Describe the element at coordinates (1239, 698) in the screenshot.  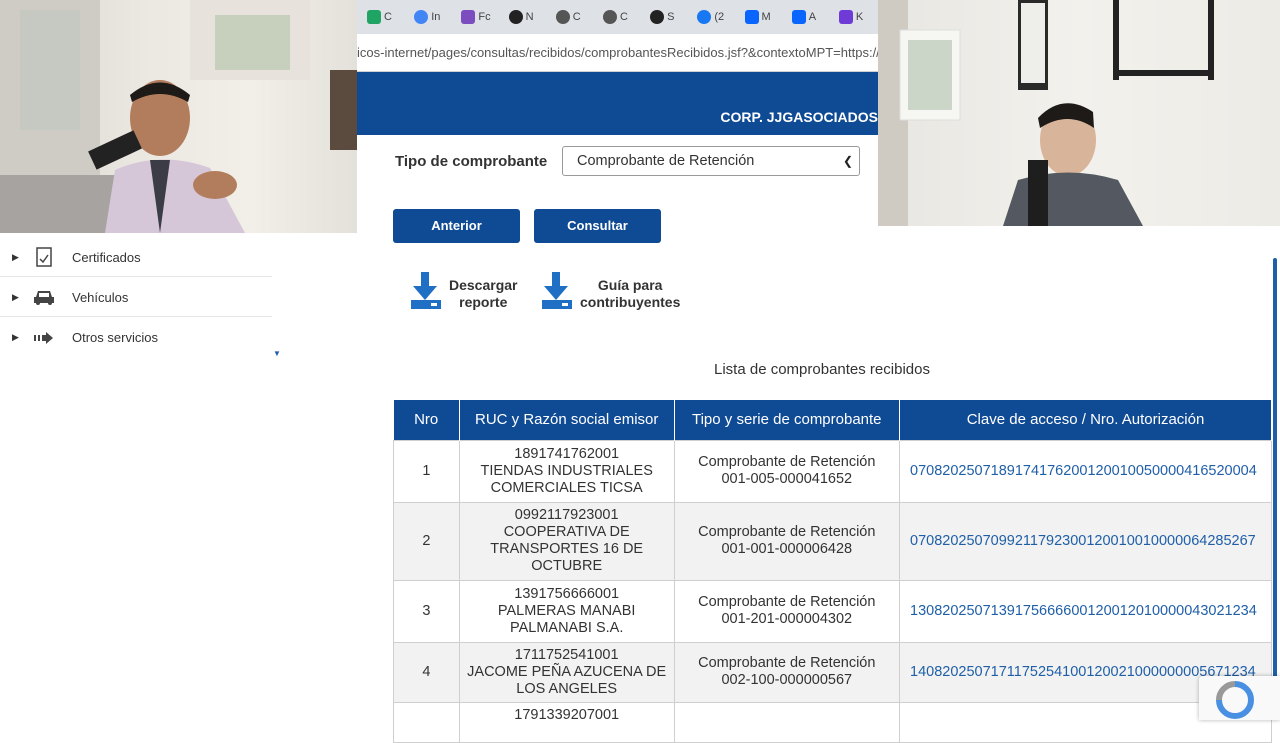
I see `recaptcha-badge` at that location.